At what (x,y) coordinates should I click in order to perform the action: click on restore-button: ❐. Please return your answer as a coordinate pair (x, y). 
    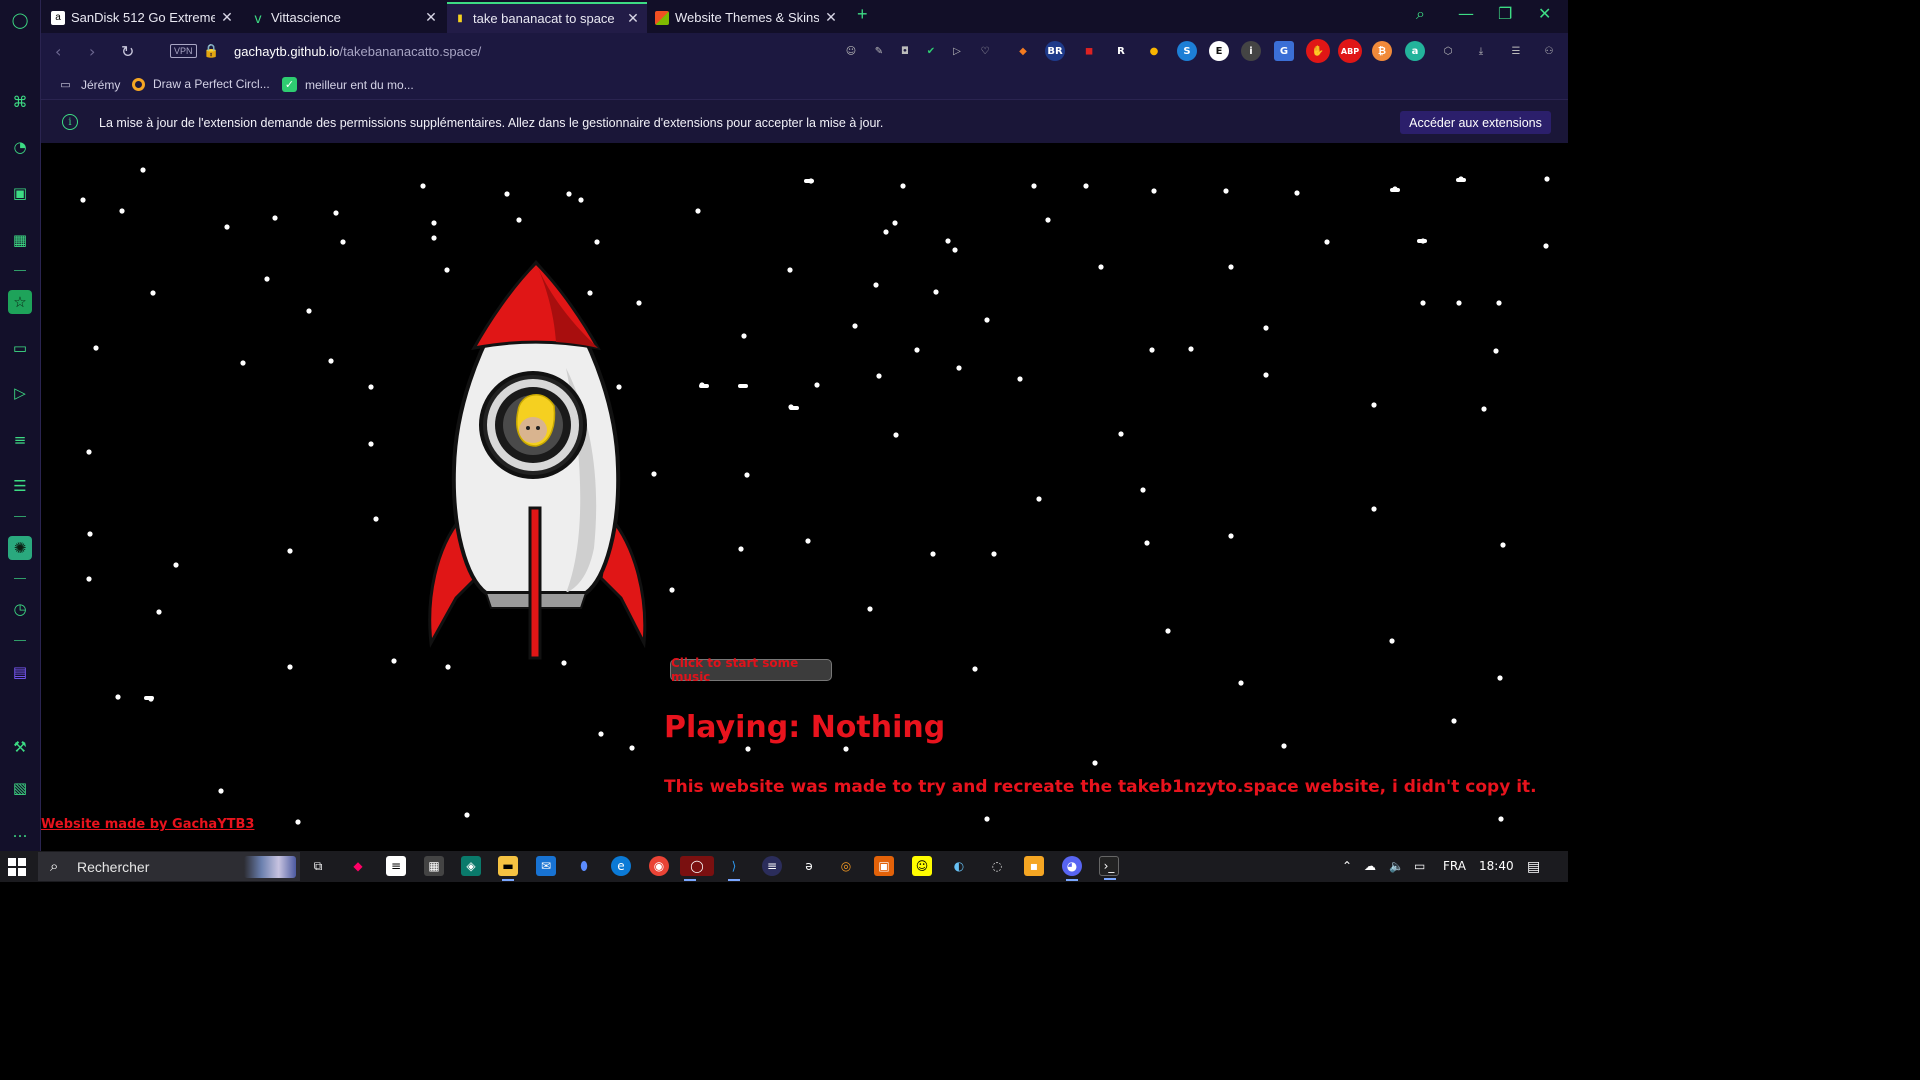
    Looking at the image, I should click on (1505, 13).